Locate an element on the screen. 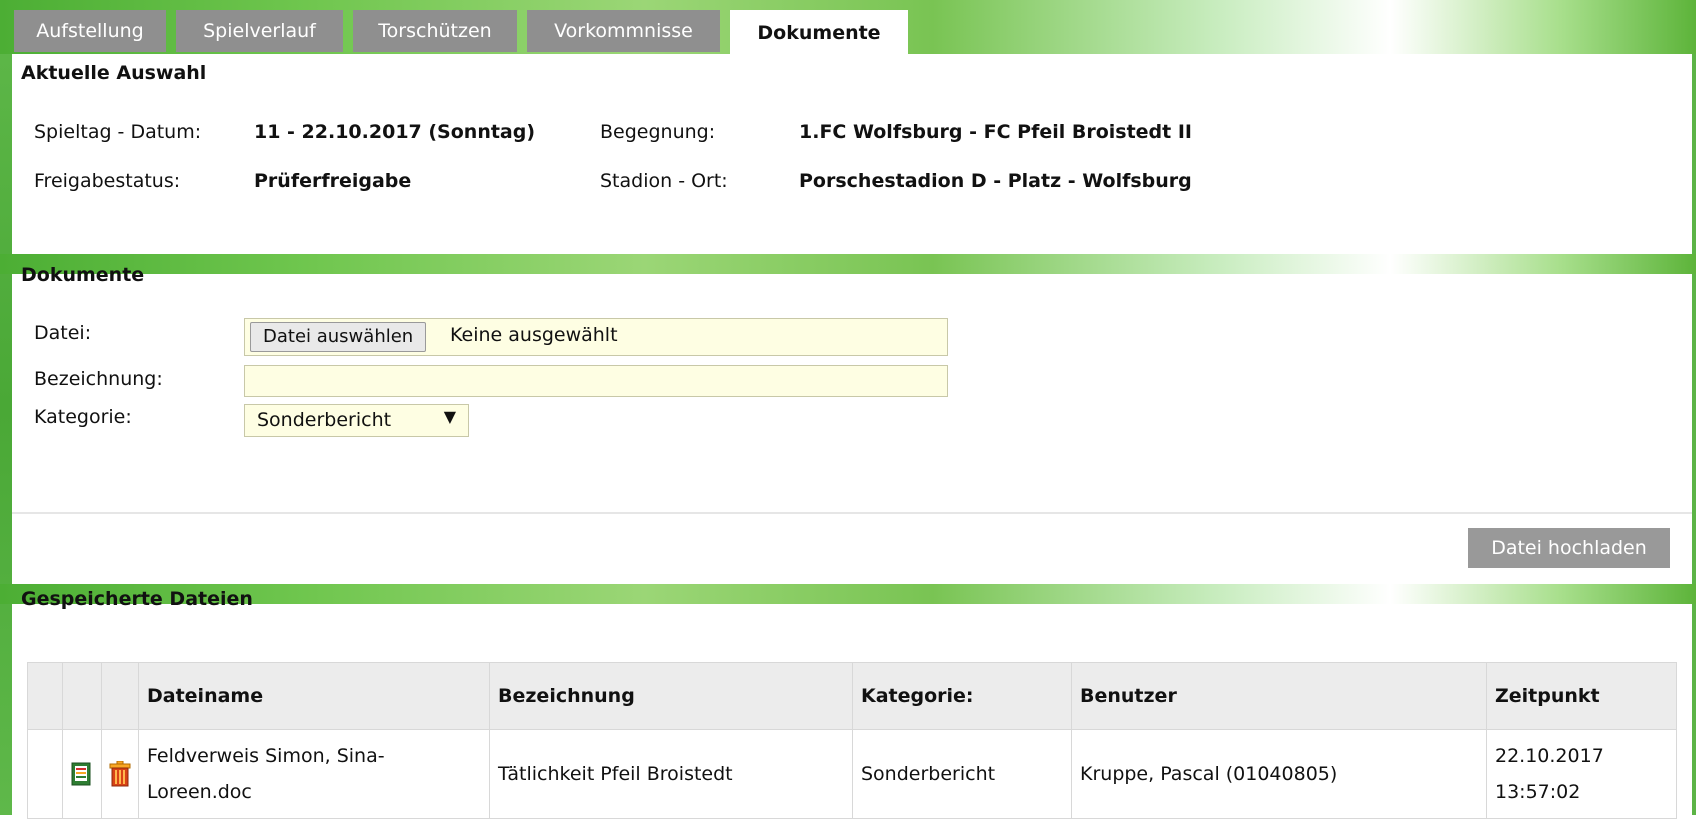  matchday-label: Spieltag - Datum: is located at coordinates (118, 132).